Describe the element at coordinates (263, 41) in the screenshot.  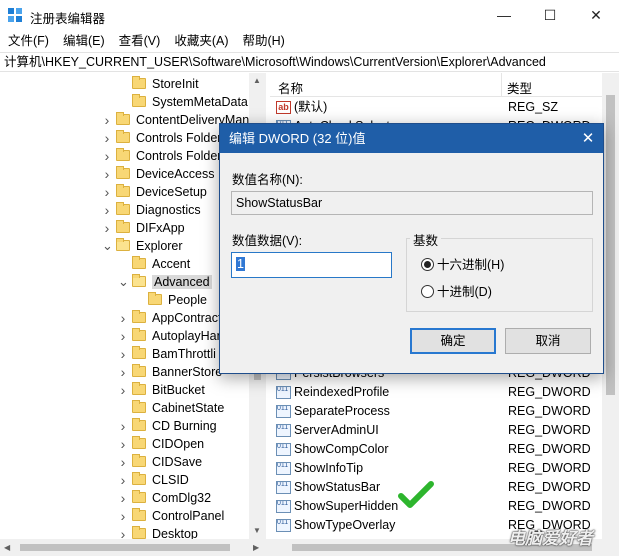
I see `menu-help: 帮助(H)` at that location.